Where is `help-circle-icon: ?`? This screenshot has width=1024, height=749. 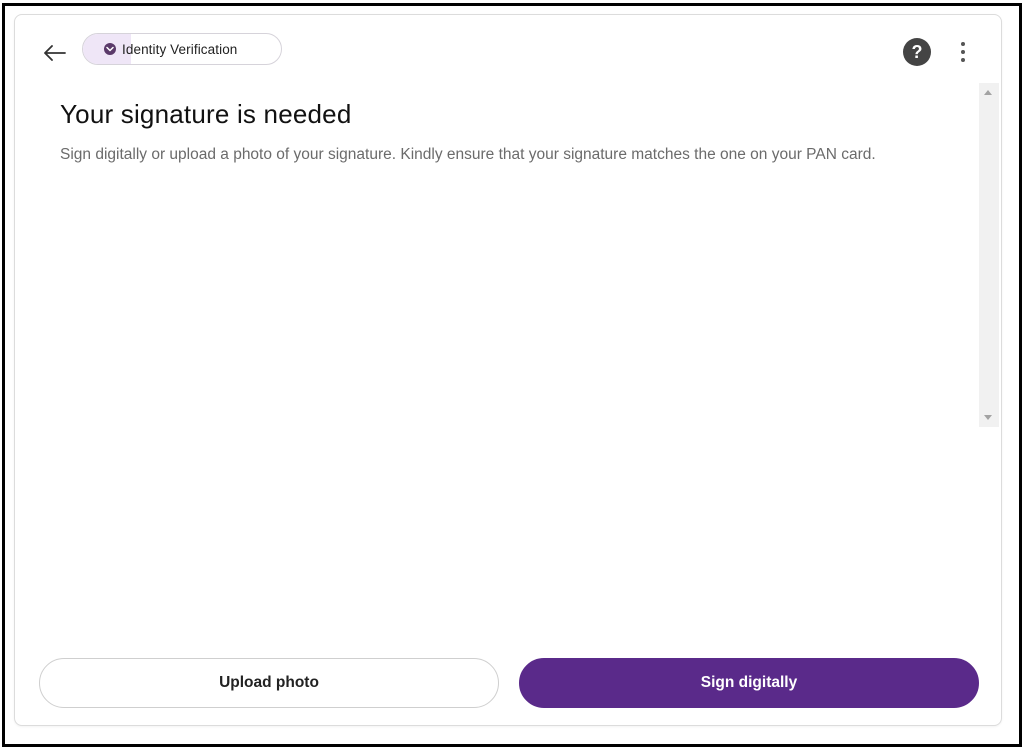
help-circle-icon: ? is located at coordinates (917, 51).